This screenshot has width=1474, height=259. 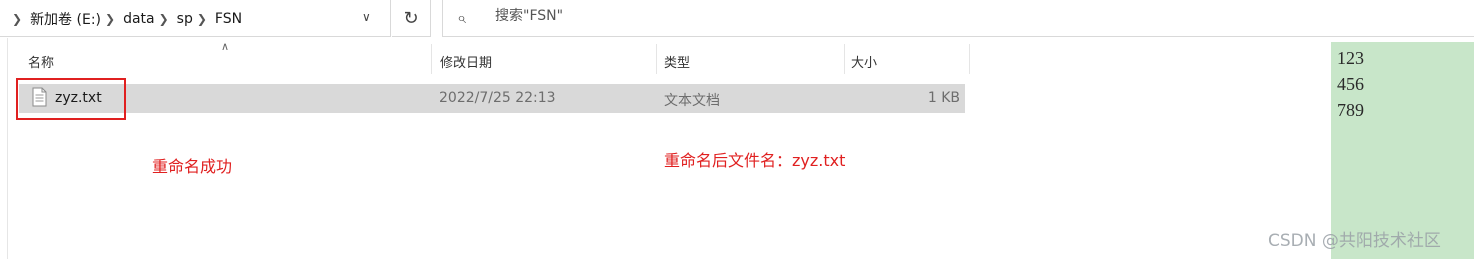 I want to click on search-box: ⌕, so click(x=958, y=18).